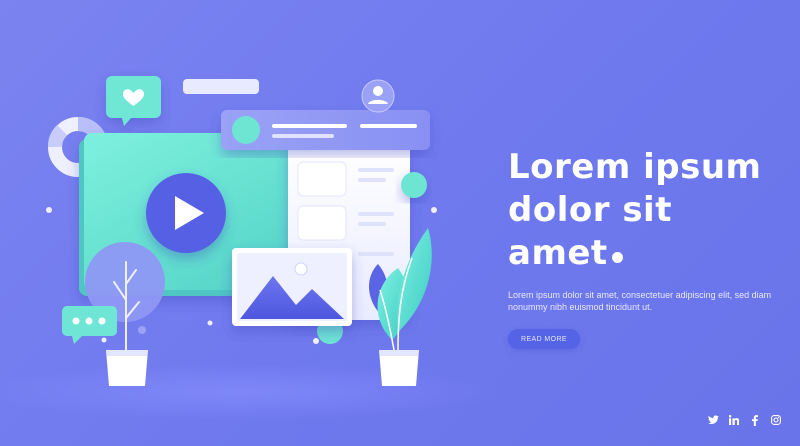 The width and height of the screenshot is (800, 446). What do you see at coordinates (635, 167) in the screenshot?
I see `hero-title-line-1: Lorem ipsum` at bounding box center [635, 167].